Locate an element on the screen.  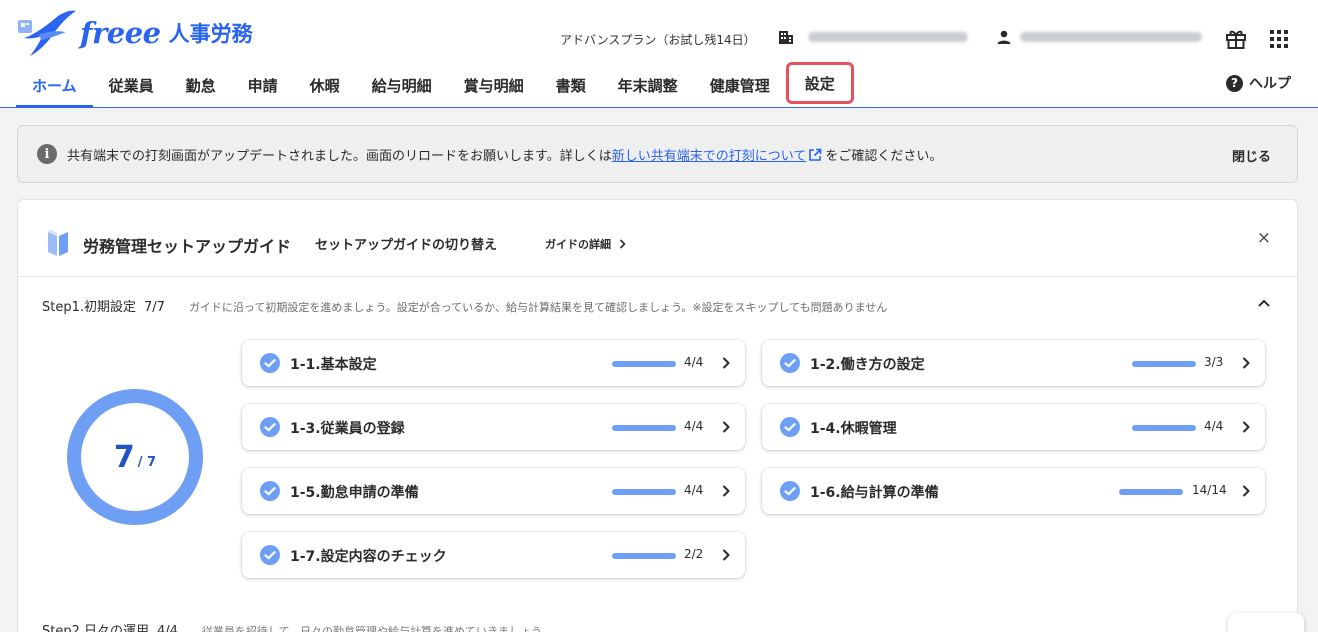
step2-description: 従業員を招待して、日々の勤怠管理や給与計算を進めていきましょう。 is located at coordinates (377, 628).